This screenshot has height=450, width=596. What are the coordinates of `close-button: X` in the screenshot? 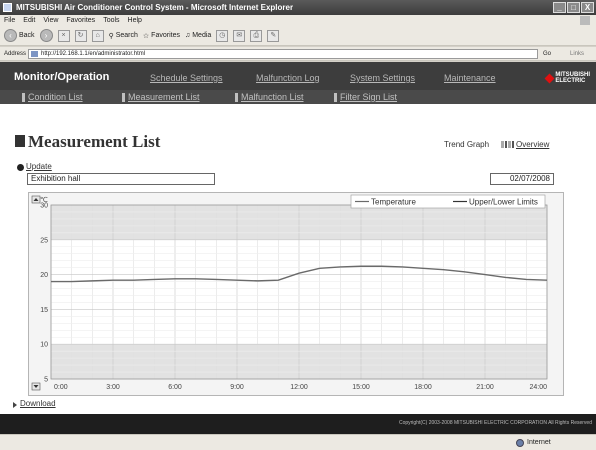 It's located at (587, 7).